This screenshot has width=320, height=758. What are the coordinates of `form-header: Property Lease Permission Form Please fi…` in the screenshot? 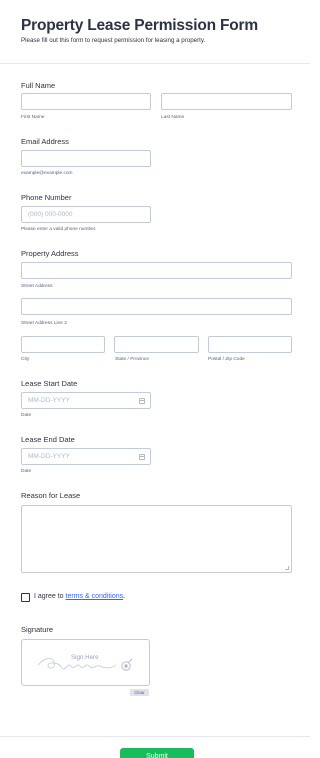 It's located at (155, 32).